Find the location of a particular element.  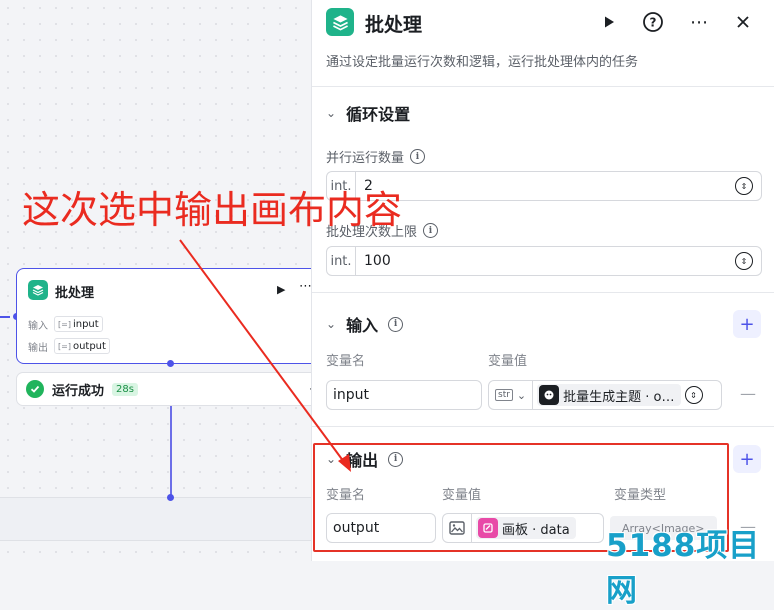

parallel-count-value: 2 is located at coordinates (545, 186).